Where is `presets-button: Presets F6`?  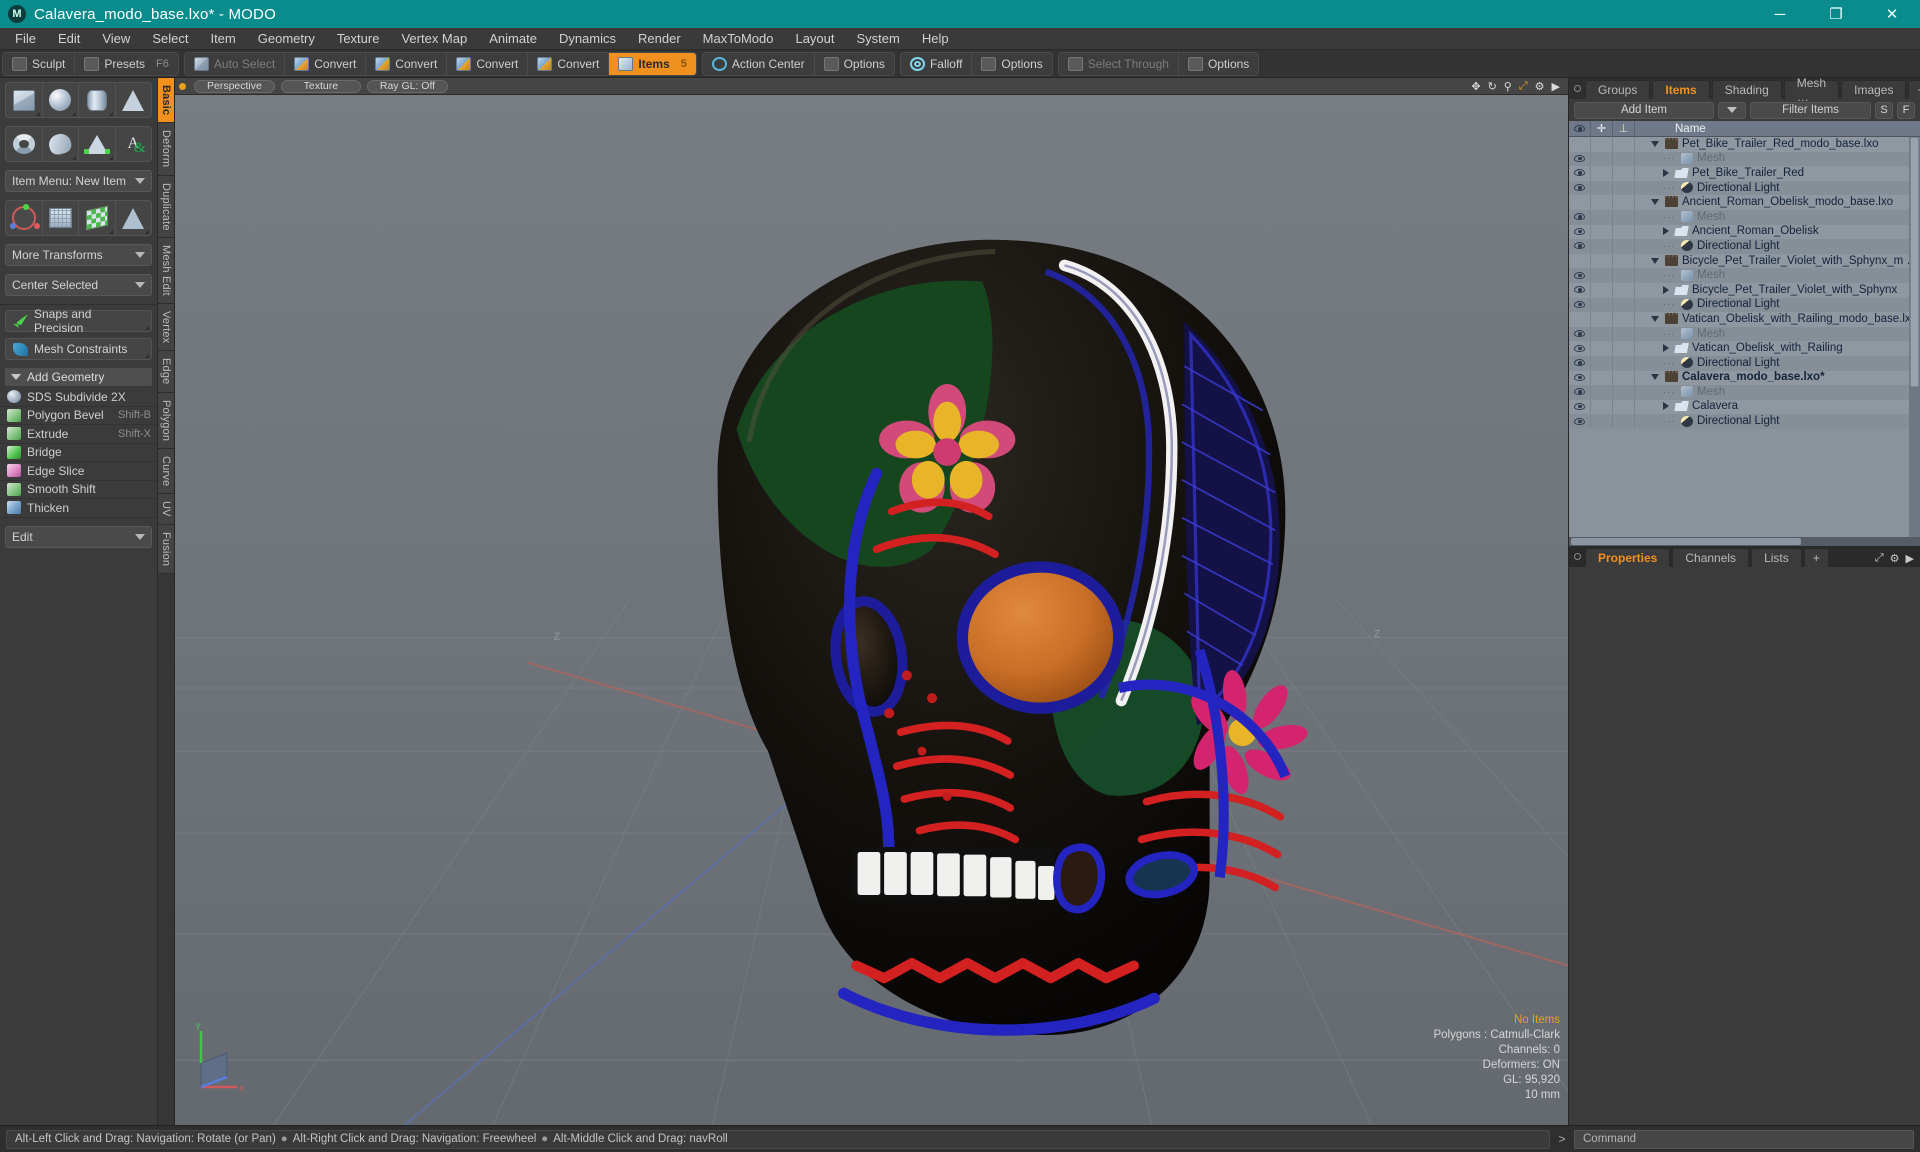
presets-button: Presets F6 is located at coordinates (126, 63).